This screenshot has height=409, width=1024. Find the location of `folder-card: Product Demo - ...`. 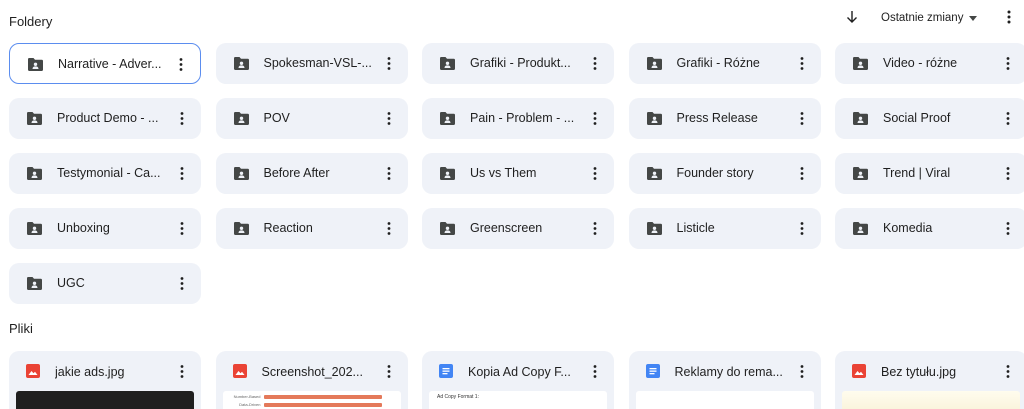

folder-card: Product Demo - ... is located at coordinates (105, 118).